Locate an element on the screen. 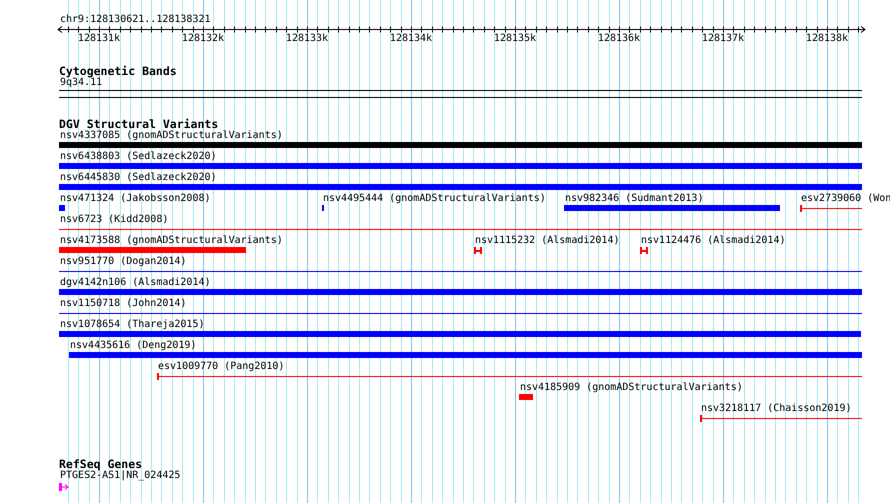 This screenshot has width=890, height=503. variant-label: nsv951770 (Dogan2014) is located at coordinates (122, 261).